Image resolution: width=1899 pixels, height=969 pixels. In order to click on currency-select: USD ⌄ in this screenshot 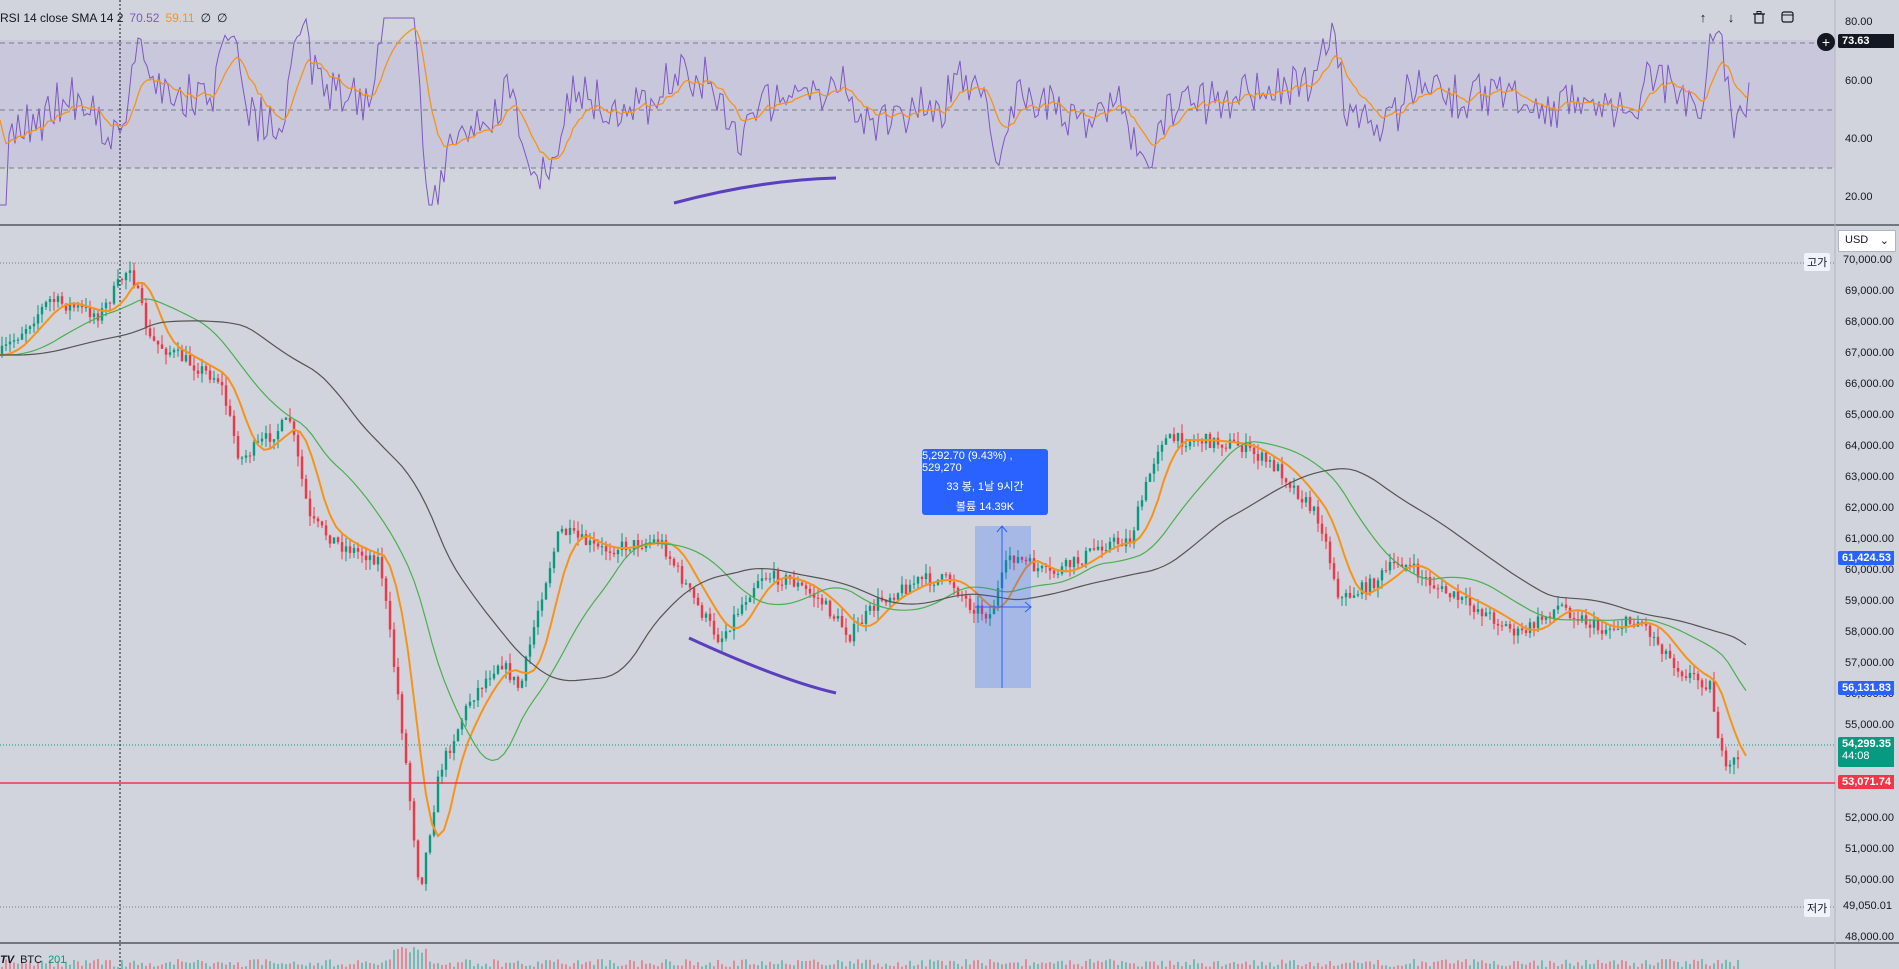, I will do `click(1867, 241)`.